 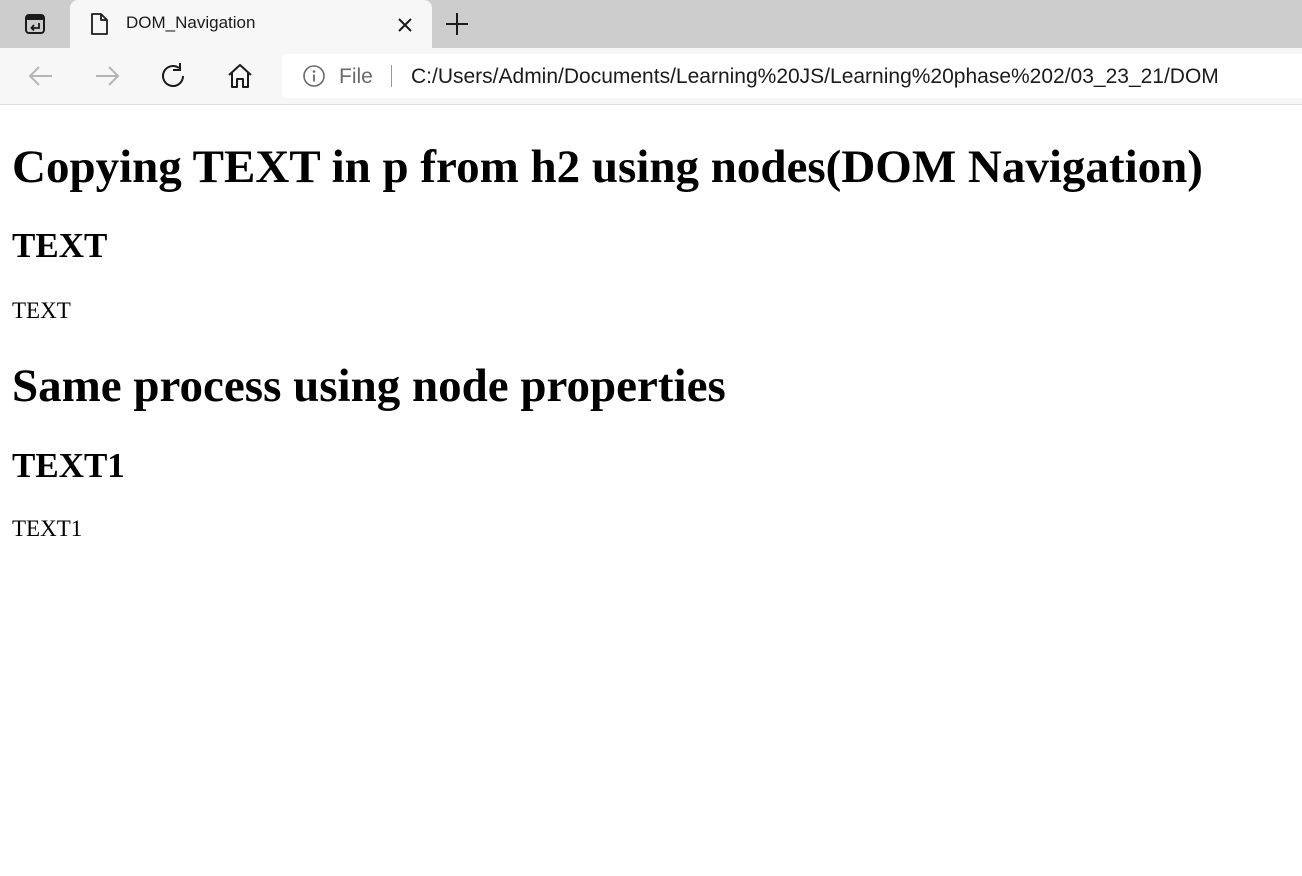 I want to click on refresh-icon, so click(x=174, y=76).